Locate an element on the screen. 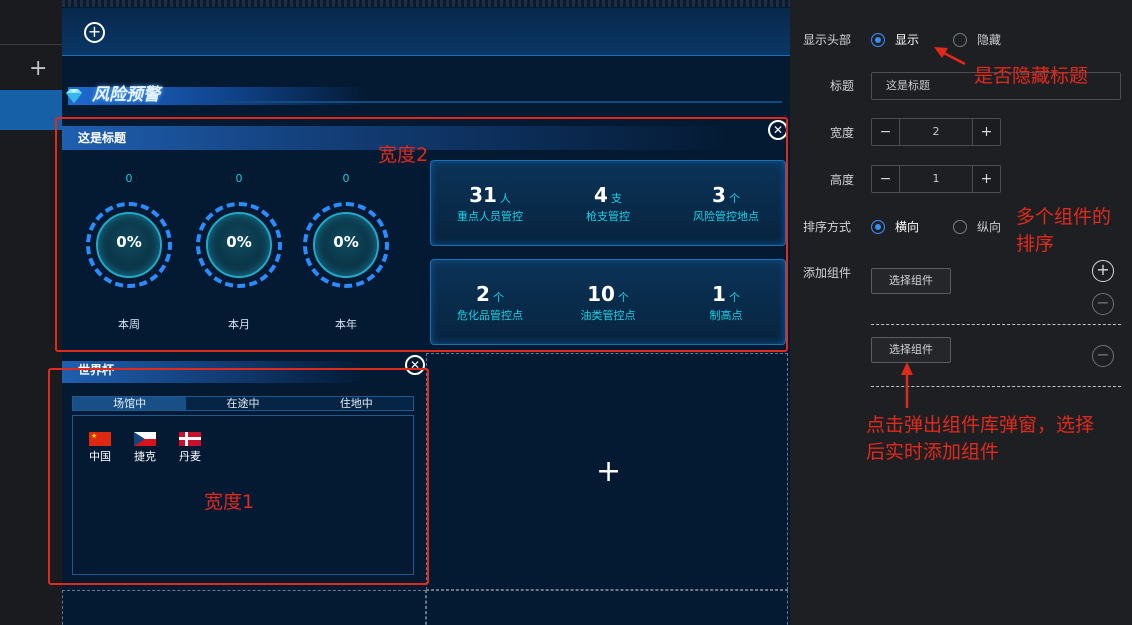  width-decrement-button: − is located at coordinates (886, 132).